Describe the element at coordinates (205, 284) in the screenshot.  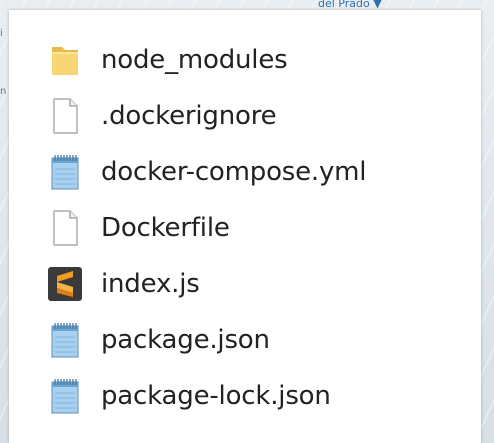
I see `file-item-index-js: index.js` at that location.